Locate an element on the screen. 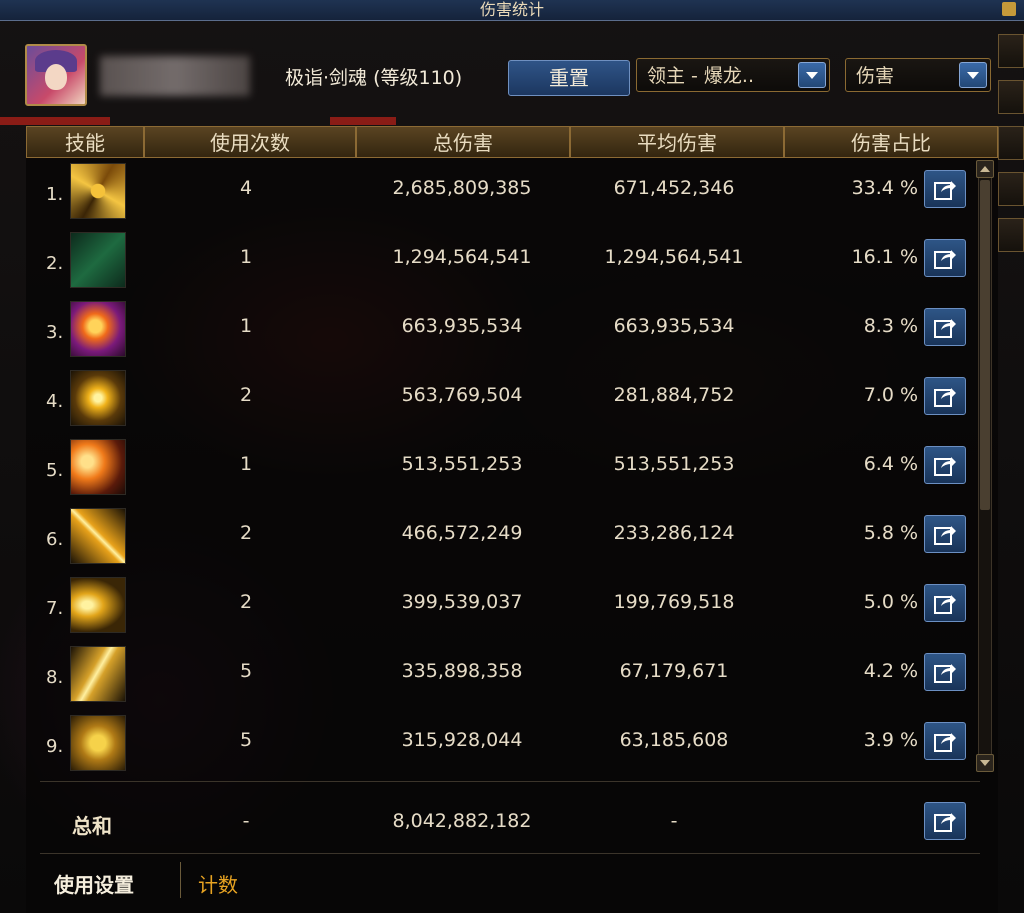  summary-total: 8,042,882,182 is located at coordinates (462, 821).